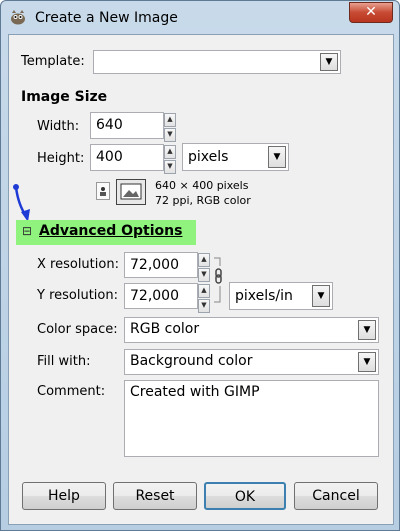 This screenshot has width=400, height=531. What do you see at coordinates (127, 125) in the screenshot?
I see `width-input: 640` at bounding box center [127, 125].